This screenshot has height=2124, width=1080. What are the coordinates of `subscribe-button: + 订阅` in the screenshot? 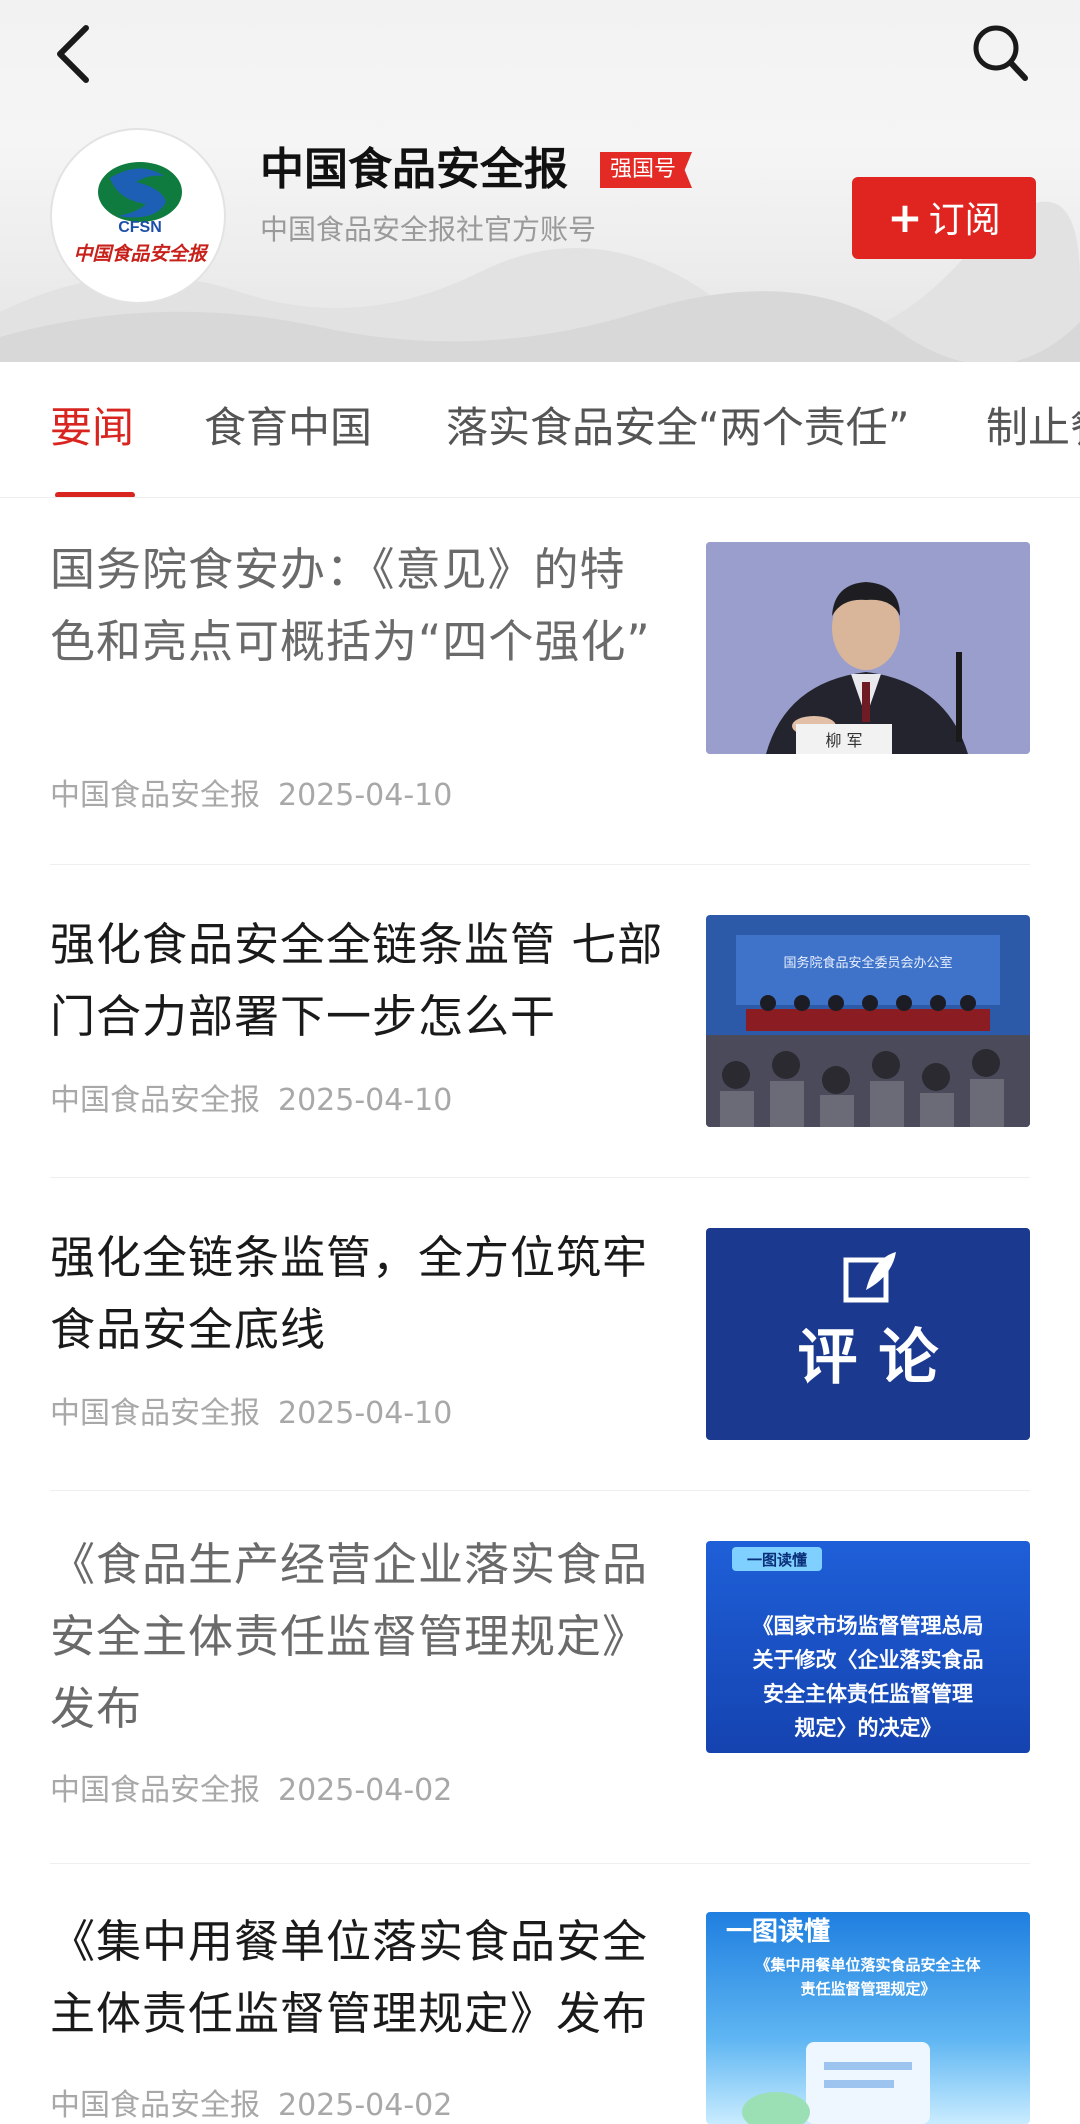 It's located at (944, 218).